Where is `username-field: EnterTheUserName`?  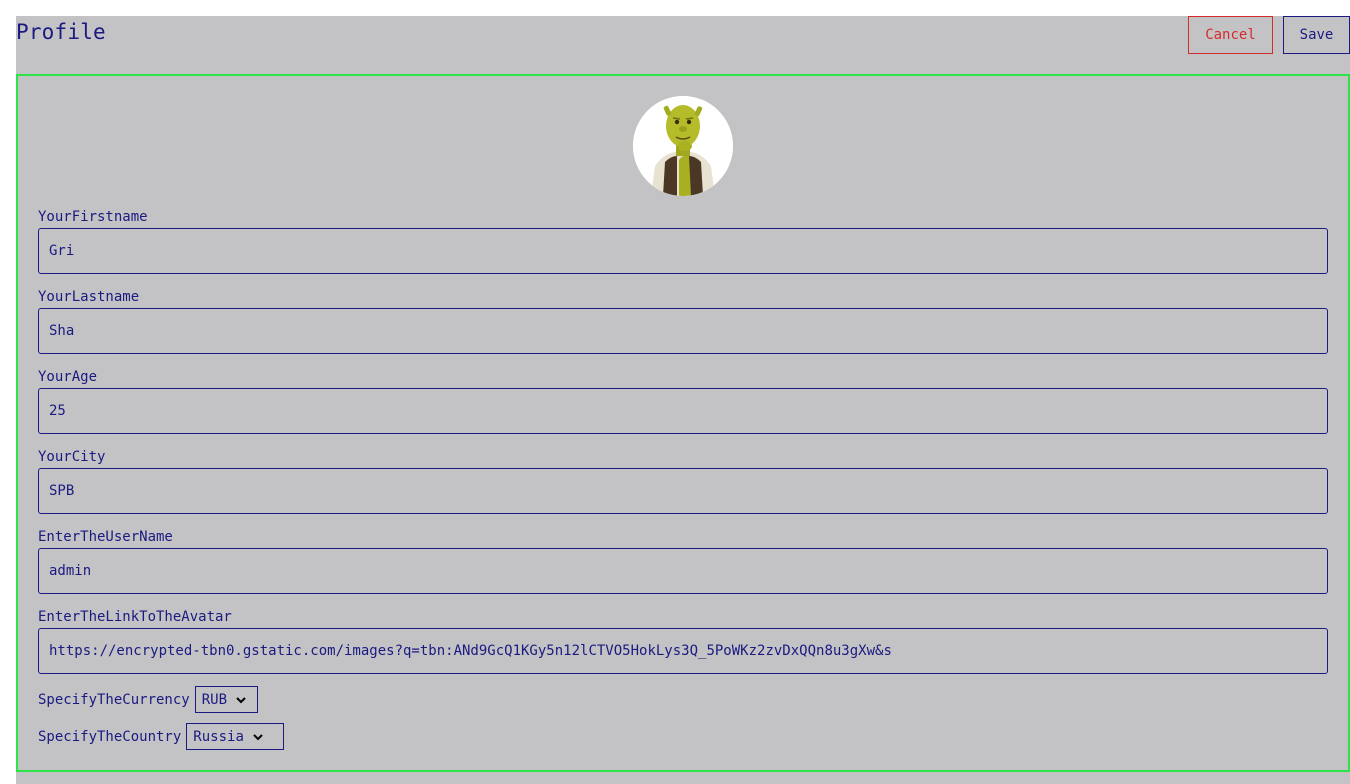 username-field: EnterTheUserName is located at coordinates (683, 561).